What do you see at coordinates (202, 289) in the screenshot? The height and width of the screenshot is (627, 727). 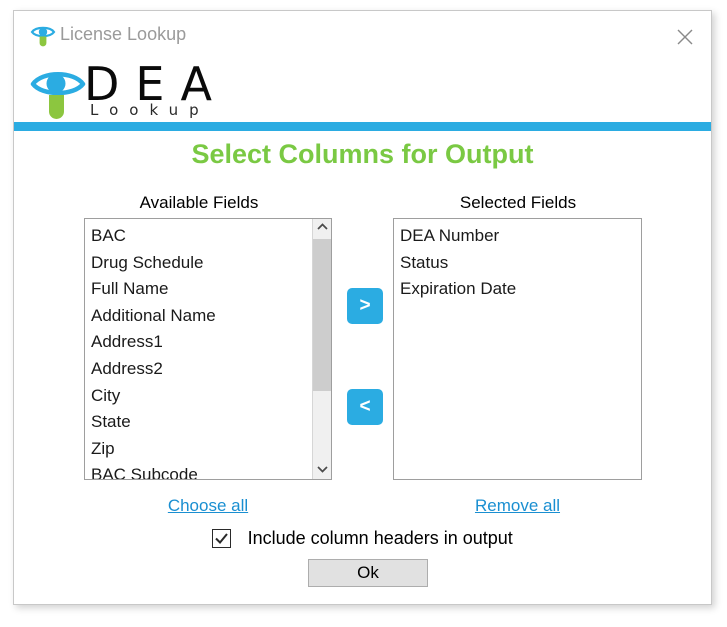 I see `list-item: Full Name` at bounding box center [202, 289].